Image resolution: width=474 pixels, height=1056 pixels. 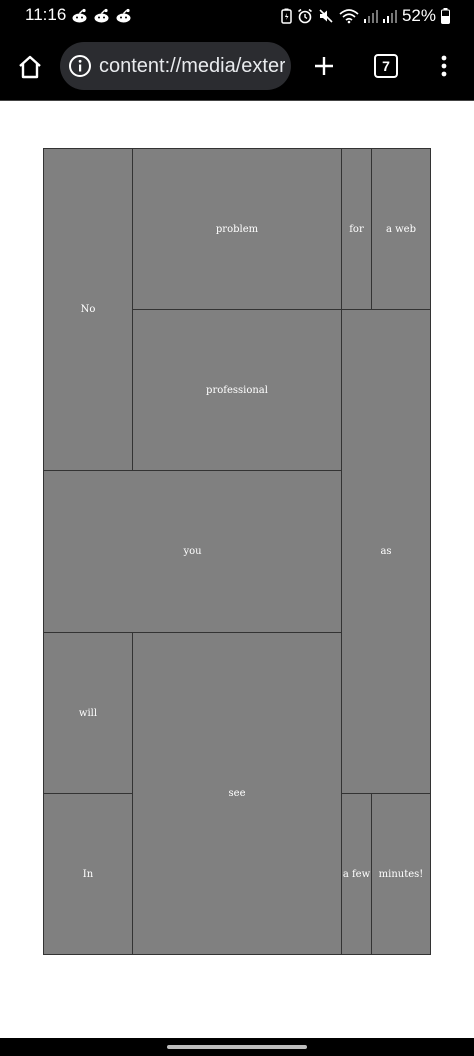 I want to click on home-icon, so click(x=30, y=67).